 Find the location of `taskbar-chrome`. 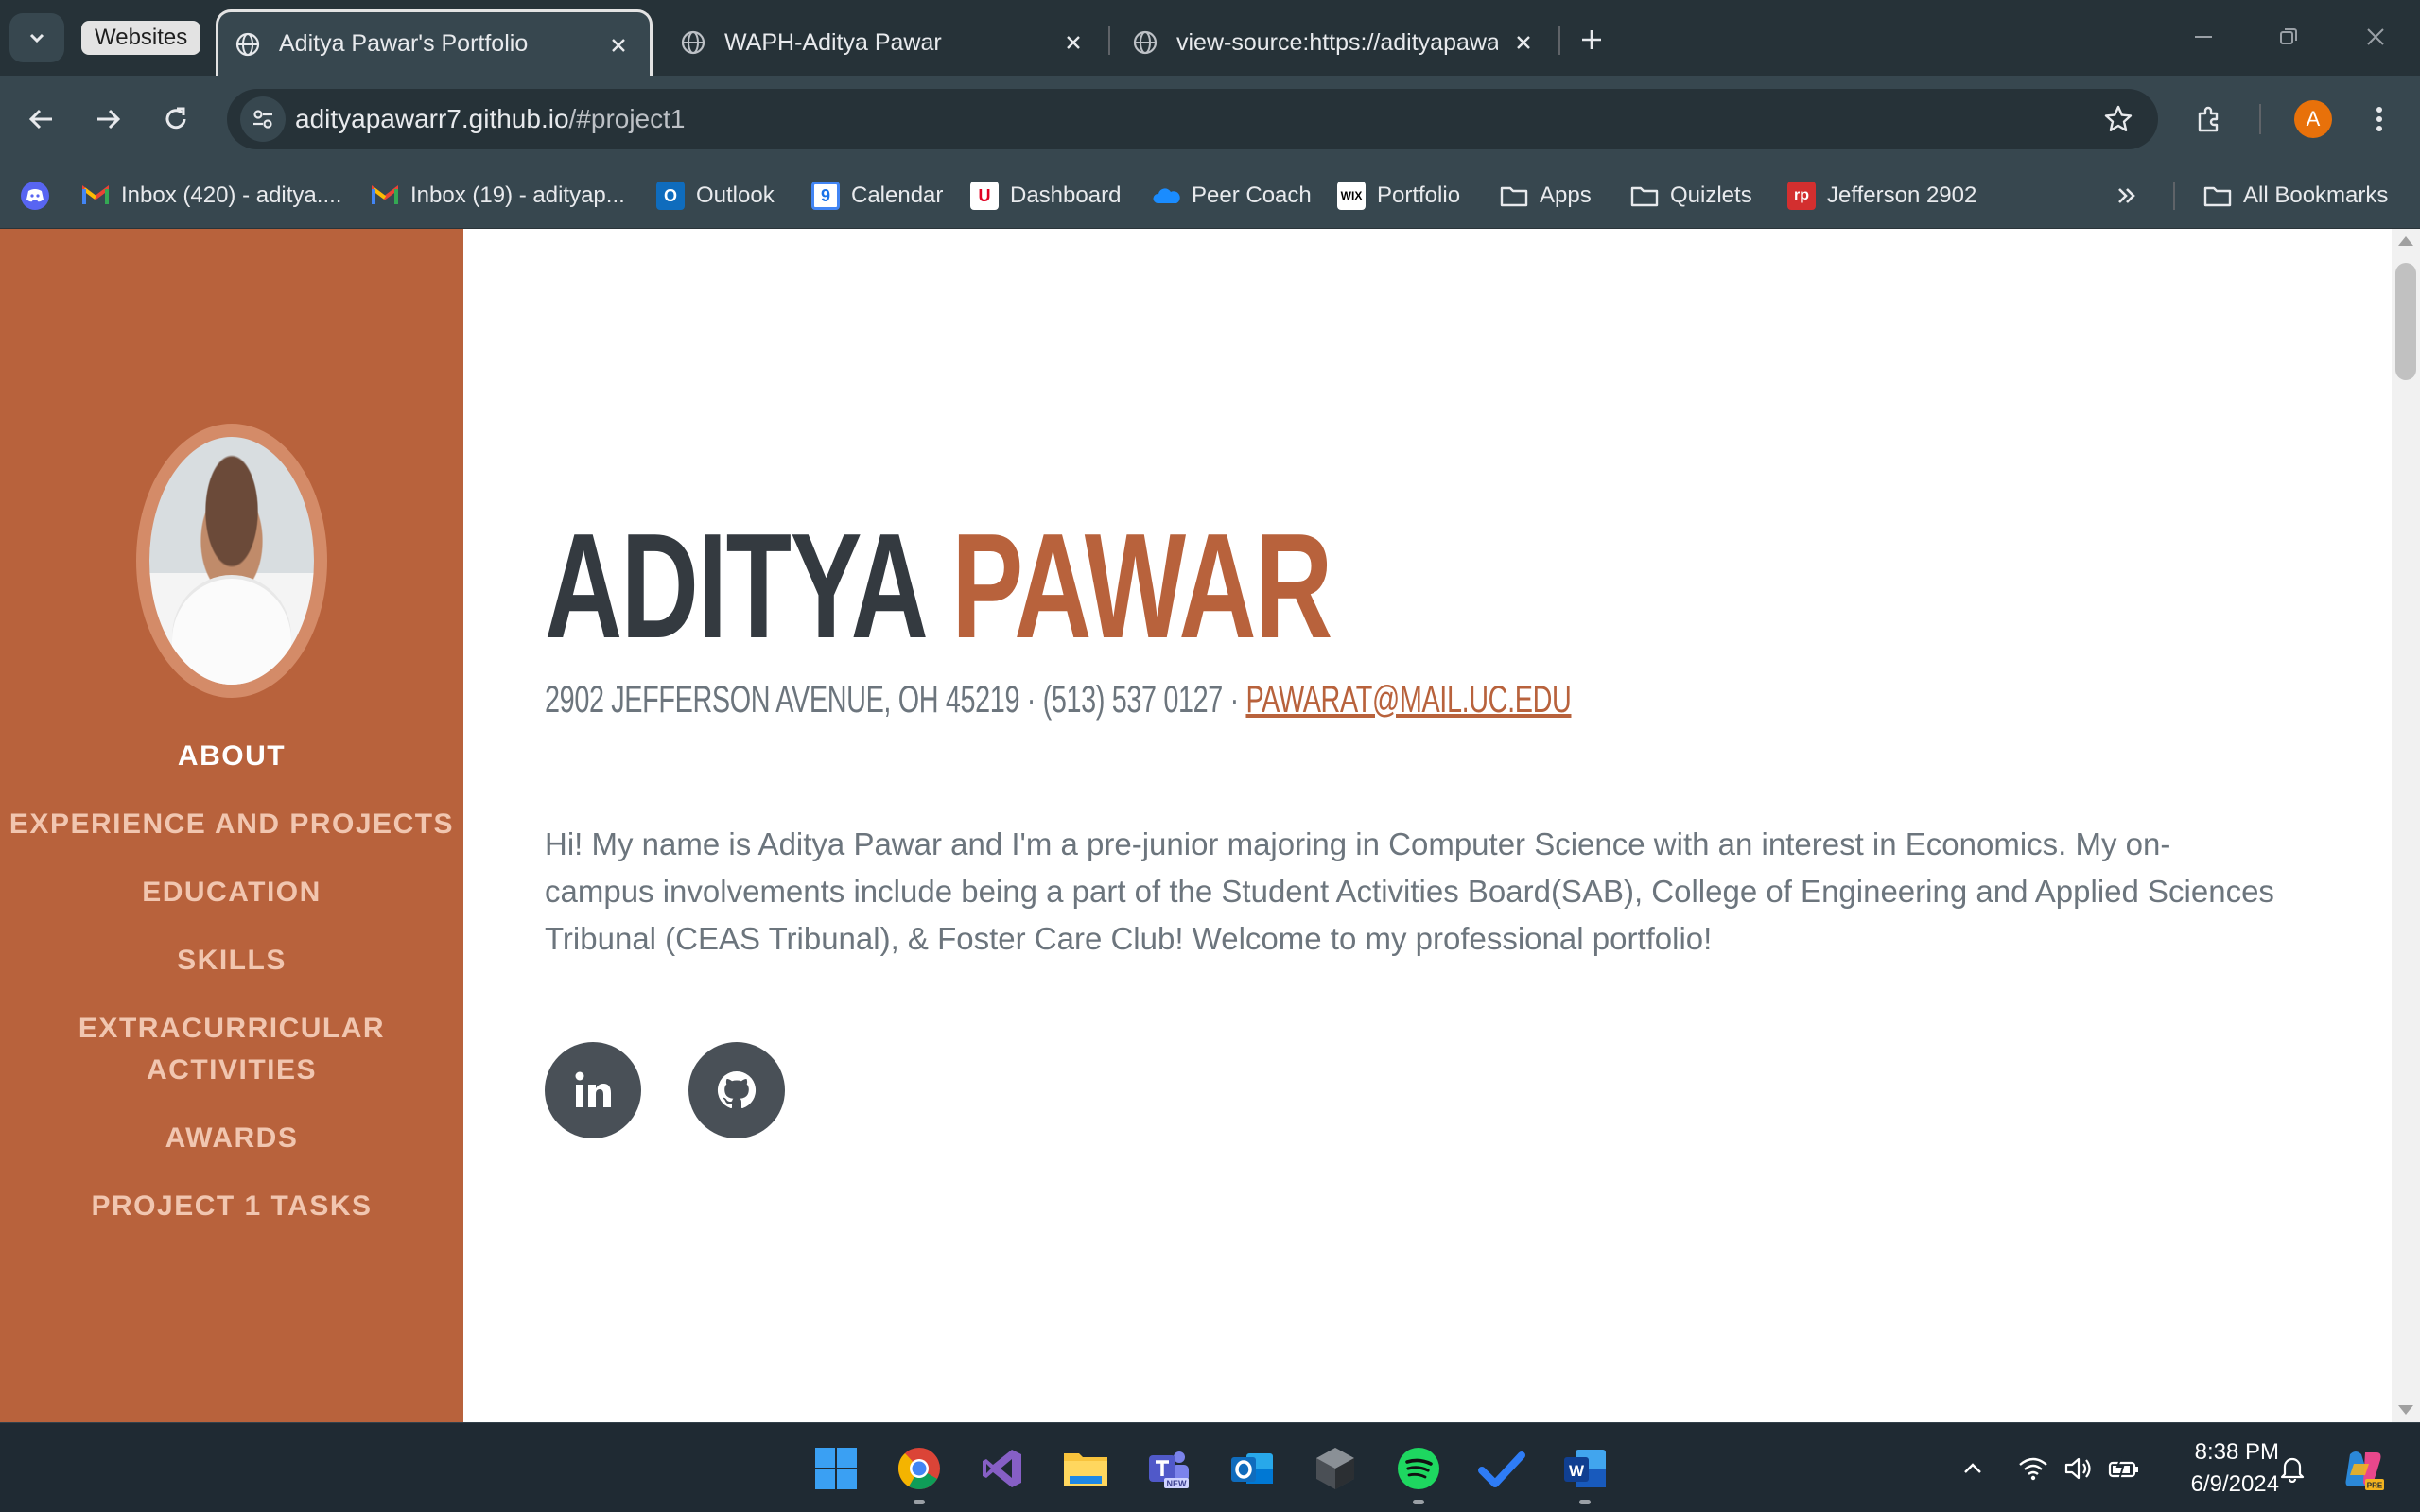

taskbar-chrome is located at coordinates (920, 1473).